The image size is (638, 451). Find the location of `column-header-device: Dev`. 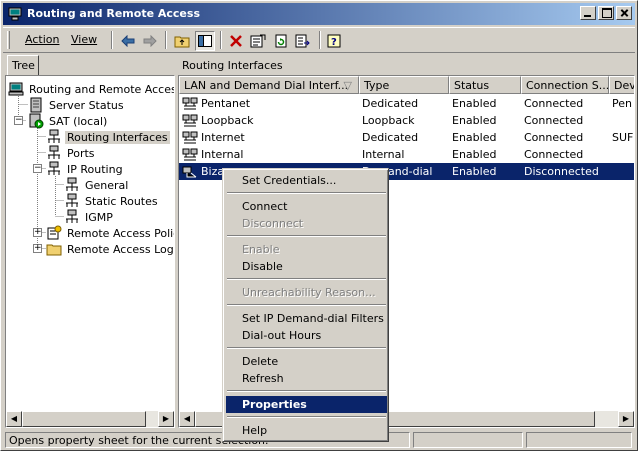

column-header-device: Dev is located at coordinates (621, 85).